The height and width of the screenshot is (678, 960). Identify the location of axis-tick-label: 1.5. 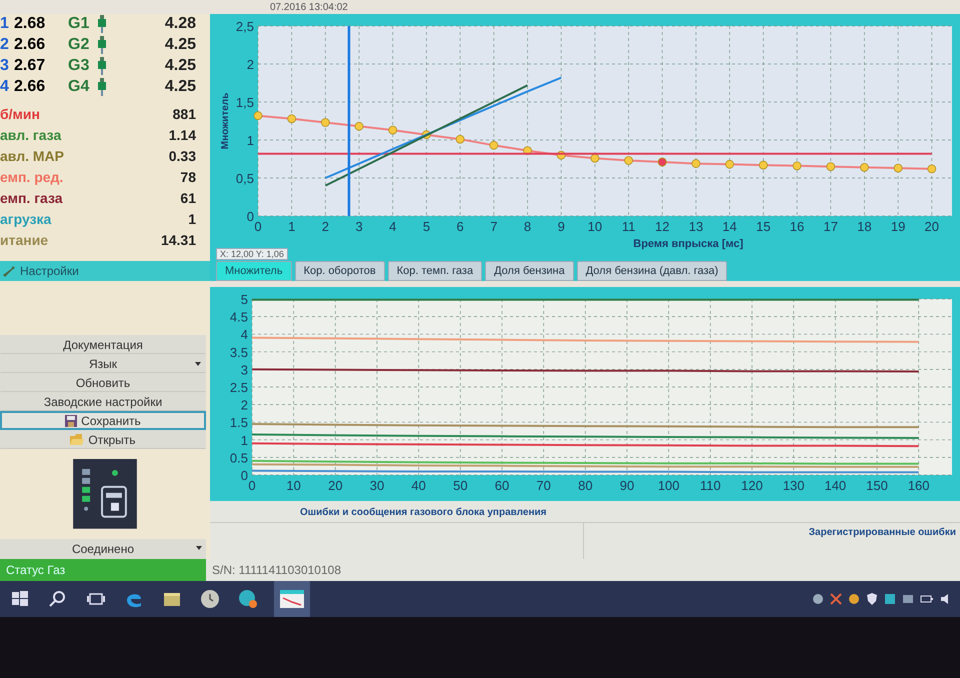
(239, 422).